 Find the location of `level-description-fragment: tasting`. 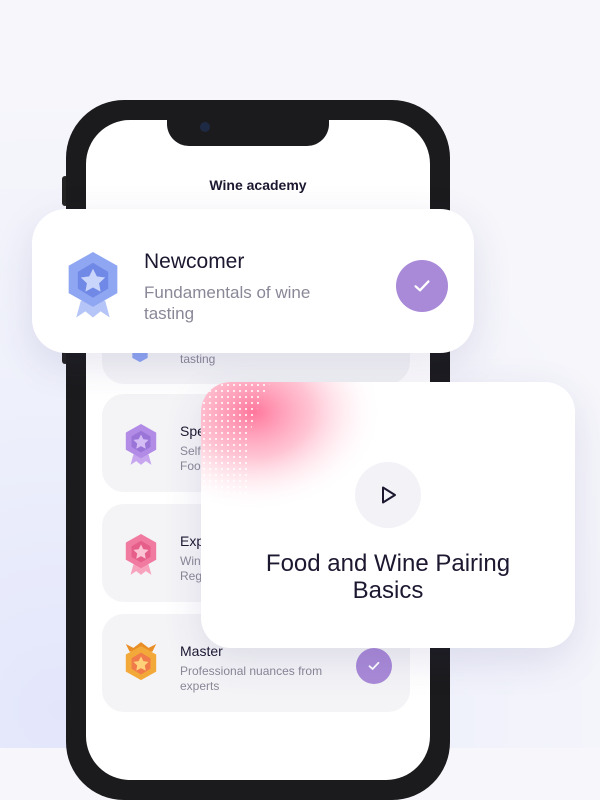

level-description-fragment: tasting is located at coordinates (198, 359).